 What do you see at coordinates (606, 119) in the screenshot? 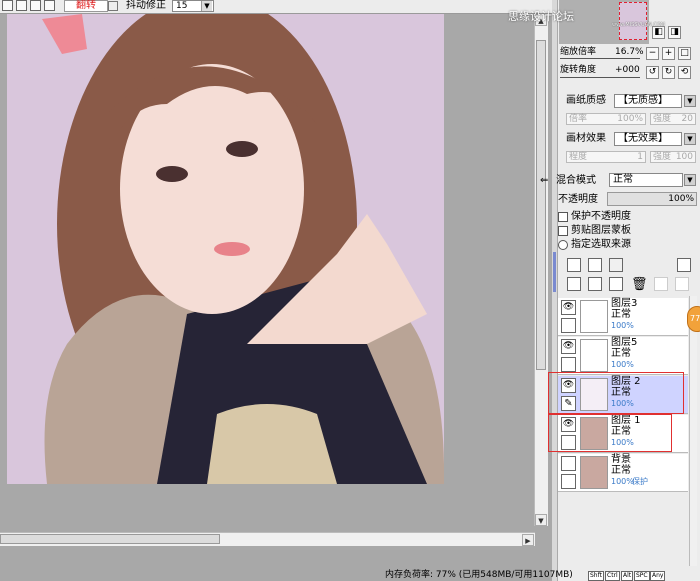
I see `texture-scale-field: 倍率 100%` at bounding box center [606, 119].